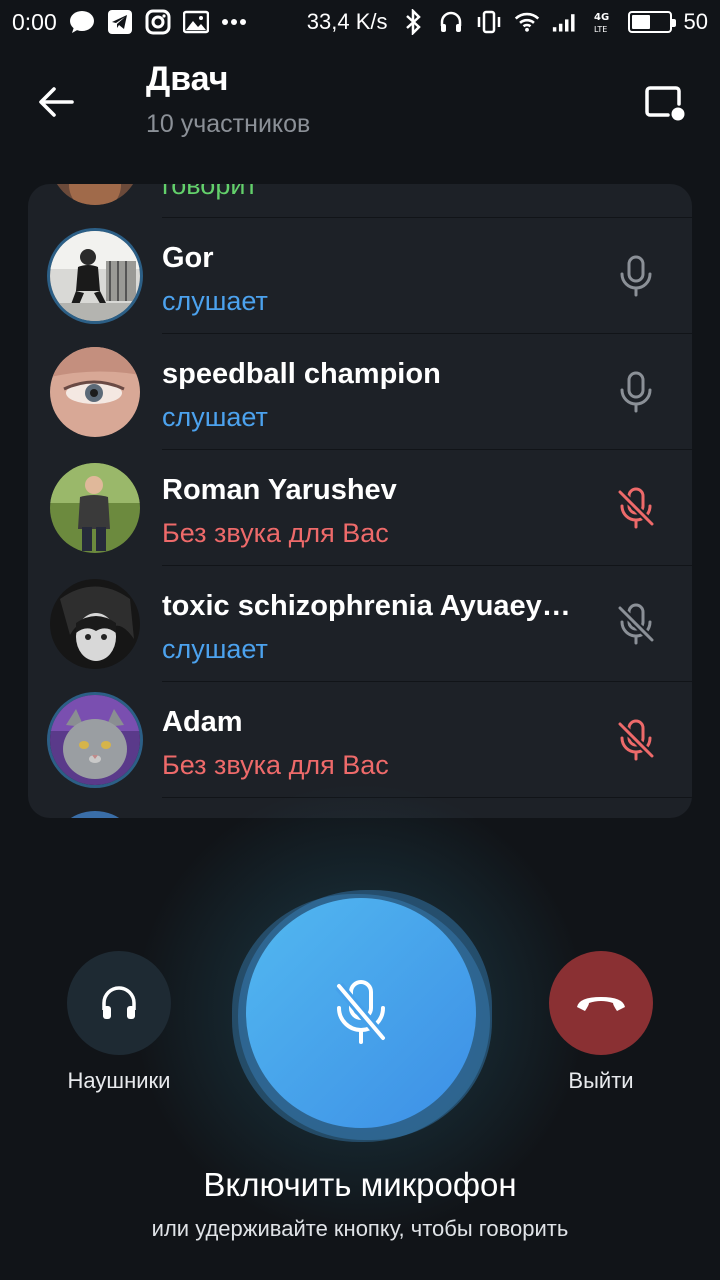  Describe the element at coordinates (601, 17) in the screenshot. I see `svg-text: 4G` at that location.